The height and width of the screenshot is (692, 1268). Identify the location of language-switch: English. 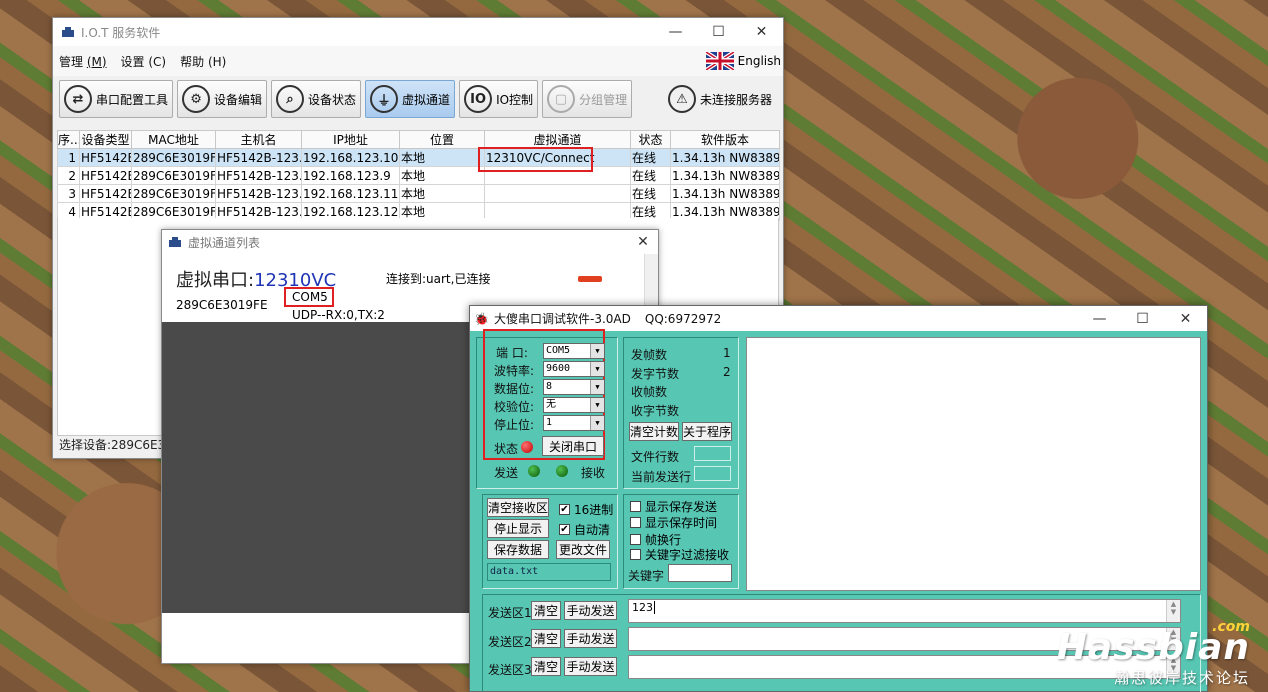
(743, 61).